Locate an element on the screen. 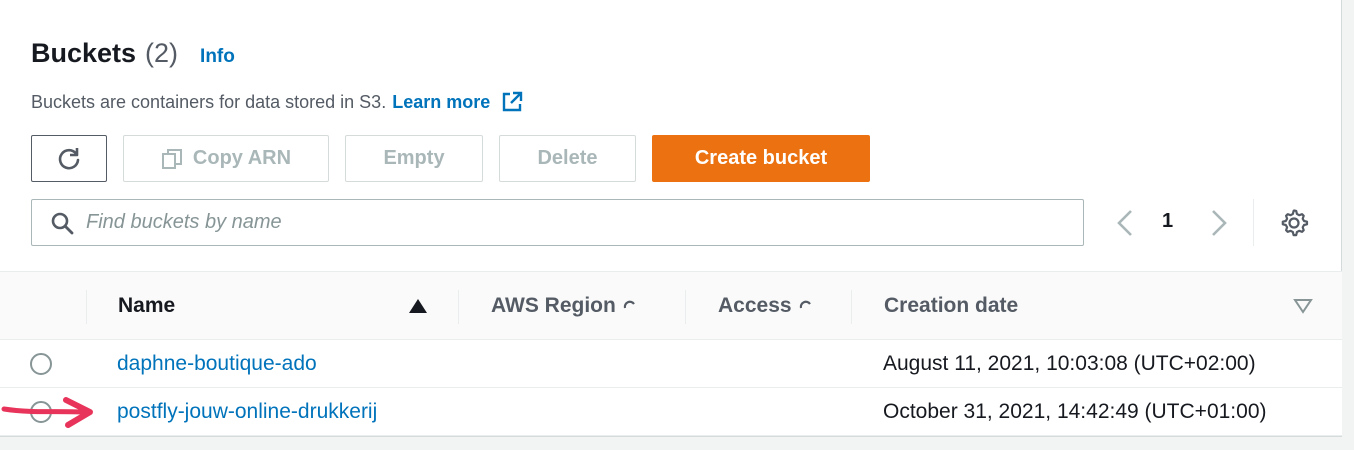  search-icon is located at coordinates (62, 223).